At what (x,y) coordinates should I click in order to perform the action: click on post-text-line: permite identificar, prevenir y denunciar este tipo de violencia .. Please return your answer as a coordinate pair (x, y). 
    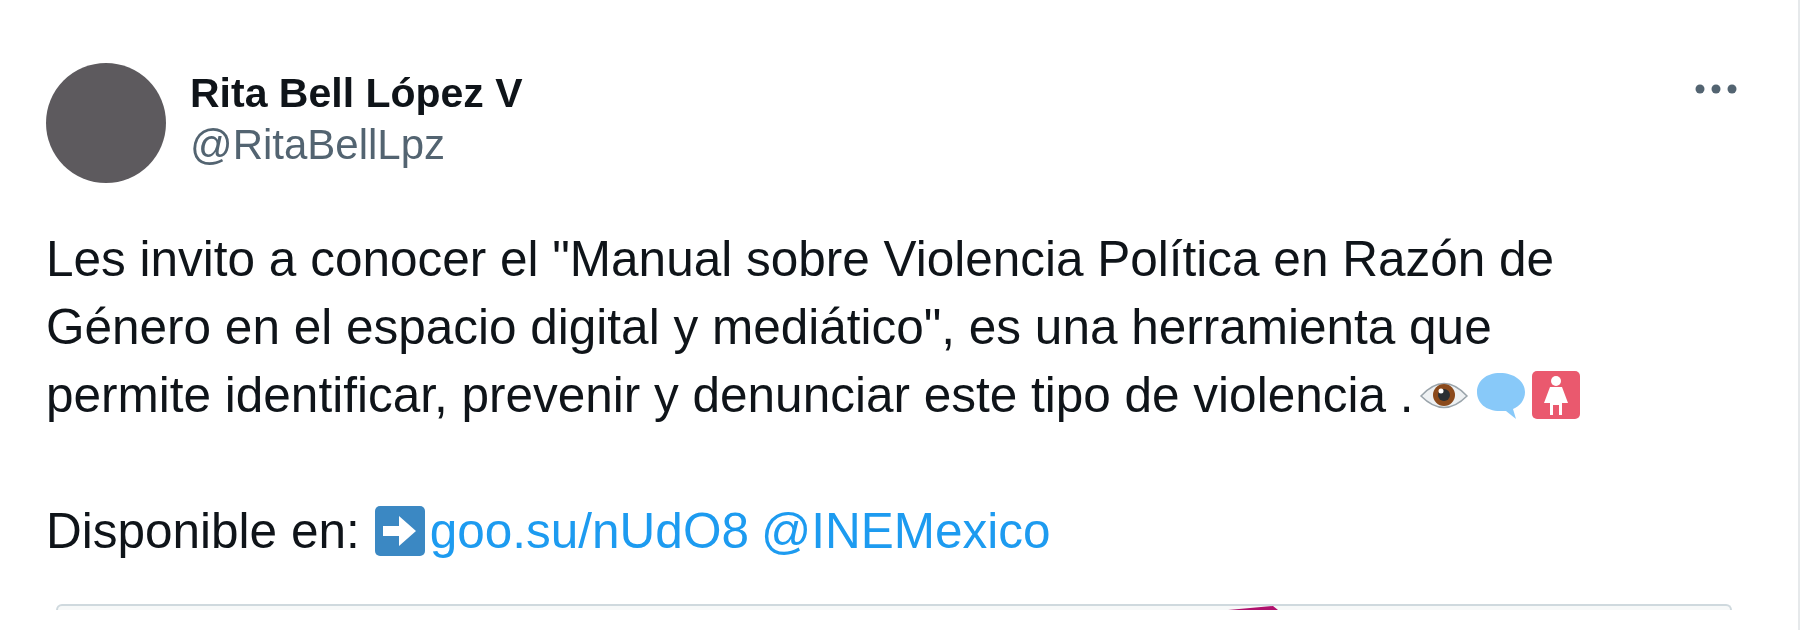
    Looking at the image, I should click on (730, 395).